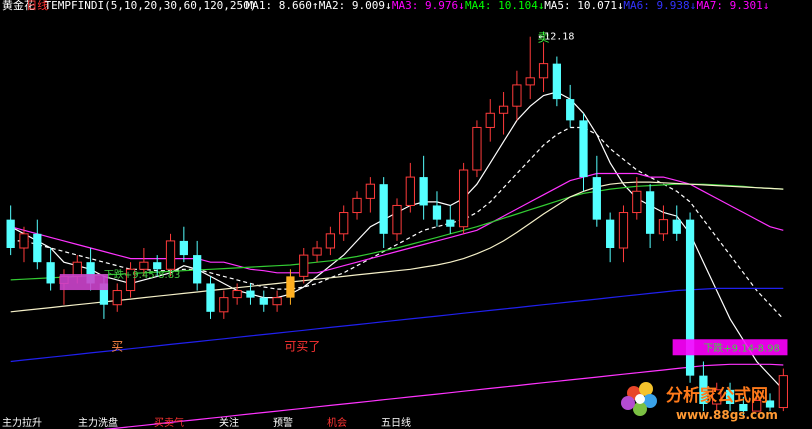 The width and height of the screenshot is (812, 429). What do you see at coordinates (142, 274) in the screenshot?
I see `range-label: 下跌+9.45-8.83` at bounding box center [142, 274].